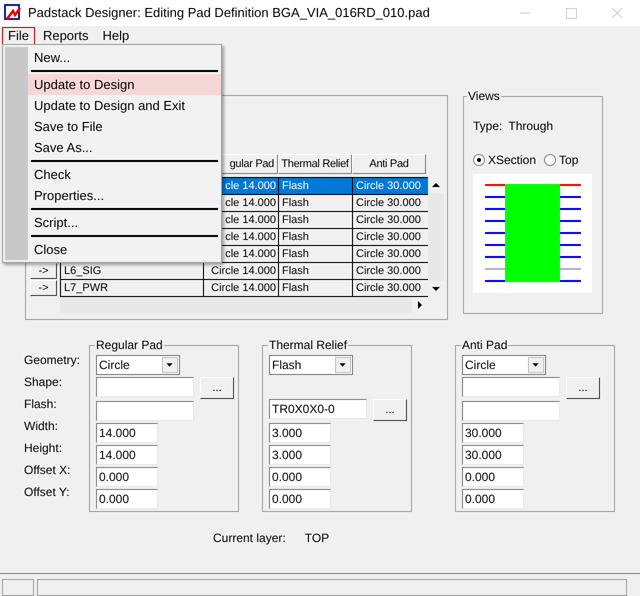 This screenshot has height=596, width=640. I want to click on menu-item: Reports, so click(65, 36).